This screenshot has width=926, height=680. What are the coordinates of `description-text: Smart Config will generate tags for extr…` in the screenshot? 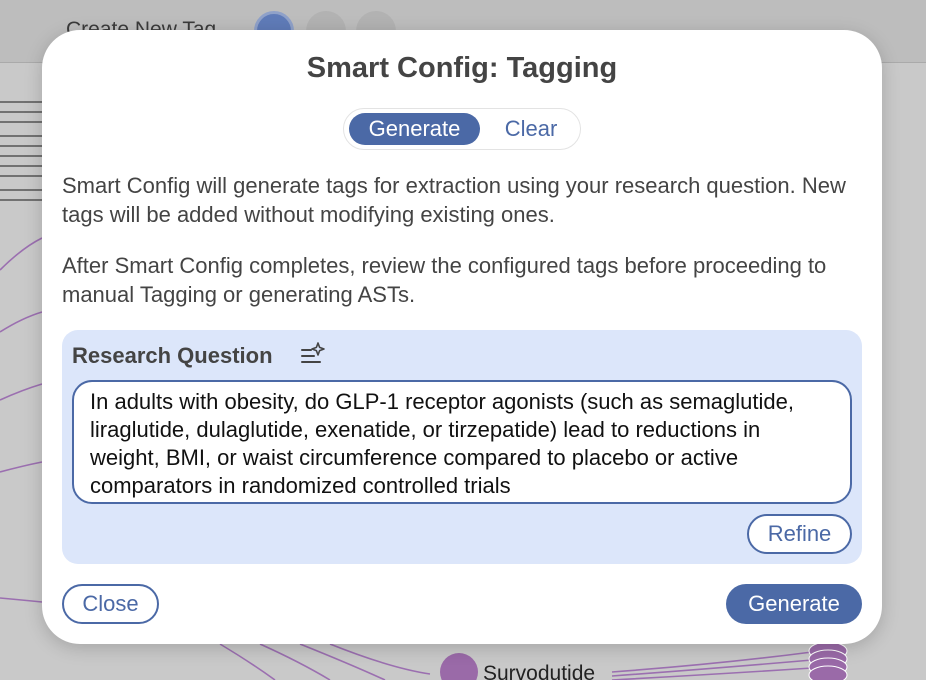 It's located at (454, 200).